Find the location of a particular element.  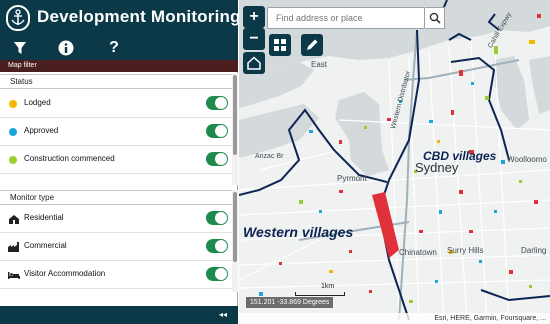

western-villages-label: Western villages is located at coordinates (298, 232).